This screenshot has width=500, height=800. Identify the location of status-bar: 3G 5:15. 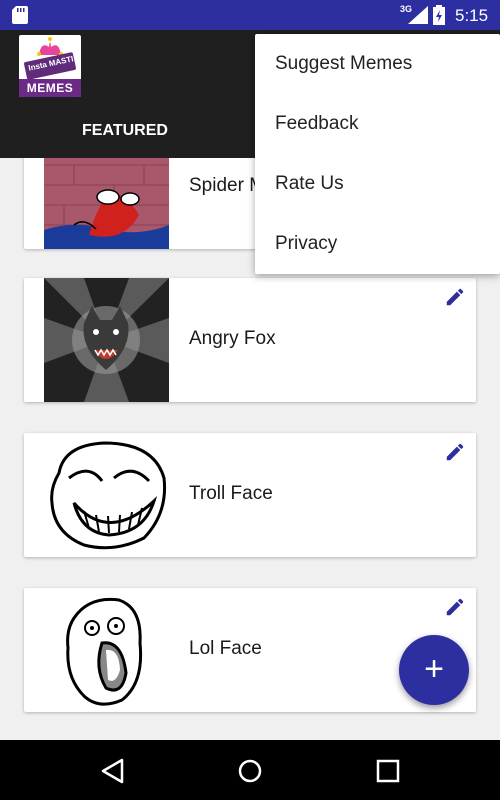
(250, 15).